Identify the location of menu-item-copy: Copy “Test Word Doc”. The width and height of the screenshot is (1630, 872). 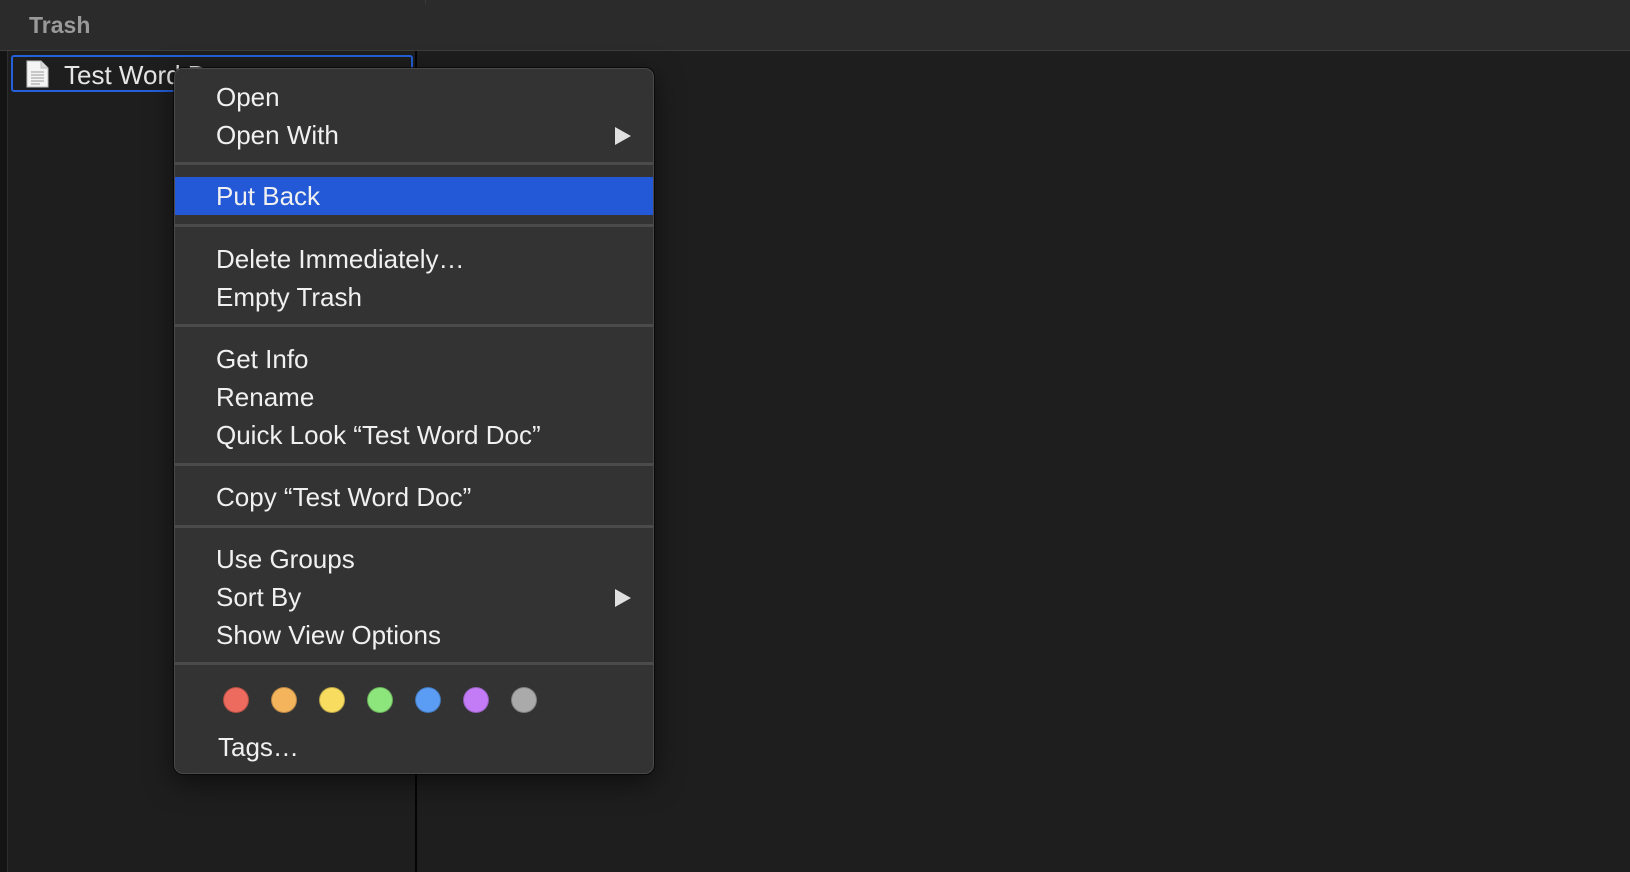
(414, 497).